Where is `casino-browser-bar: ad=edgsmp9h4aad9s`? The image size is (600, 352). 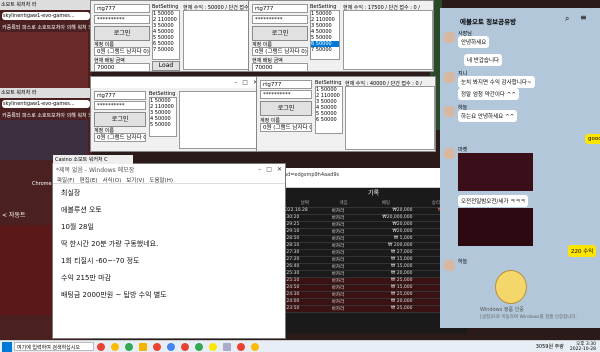
casino-browser-bar: ad=edgsmp9h4aad9s is located at coordinates (373, 178).